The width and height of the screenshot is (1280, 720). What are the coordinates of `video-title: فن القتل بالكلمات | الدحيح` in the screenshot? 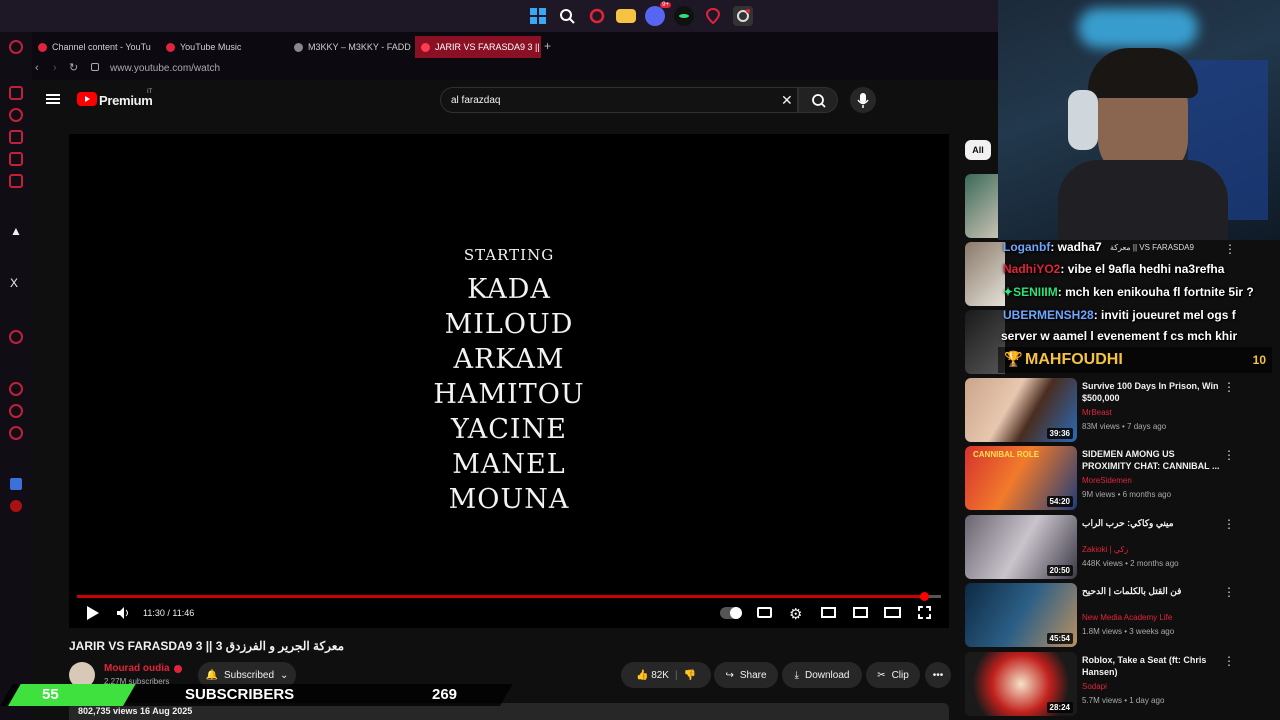 It's located at (1151, 591).